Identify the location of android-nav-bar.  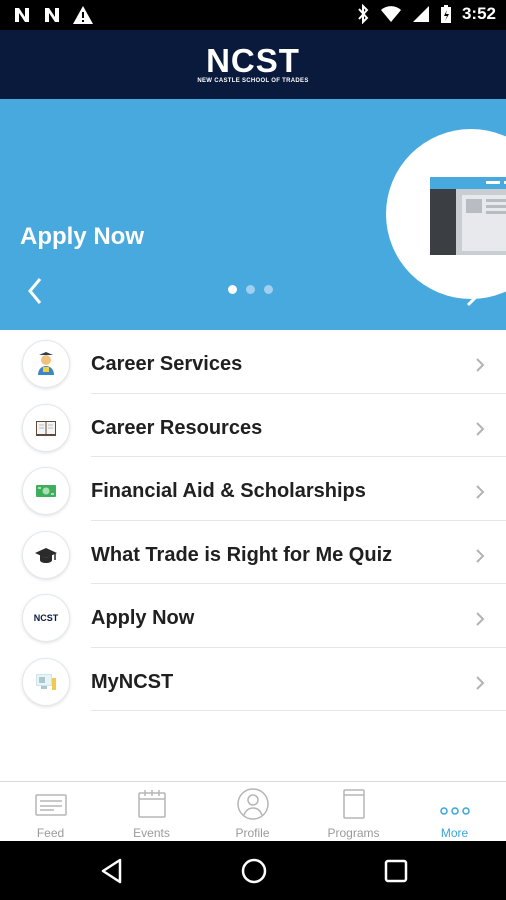
(253, 870).